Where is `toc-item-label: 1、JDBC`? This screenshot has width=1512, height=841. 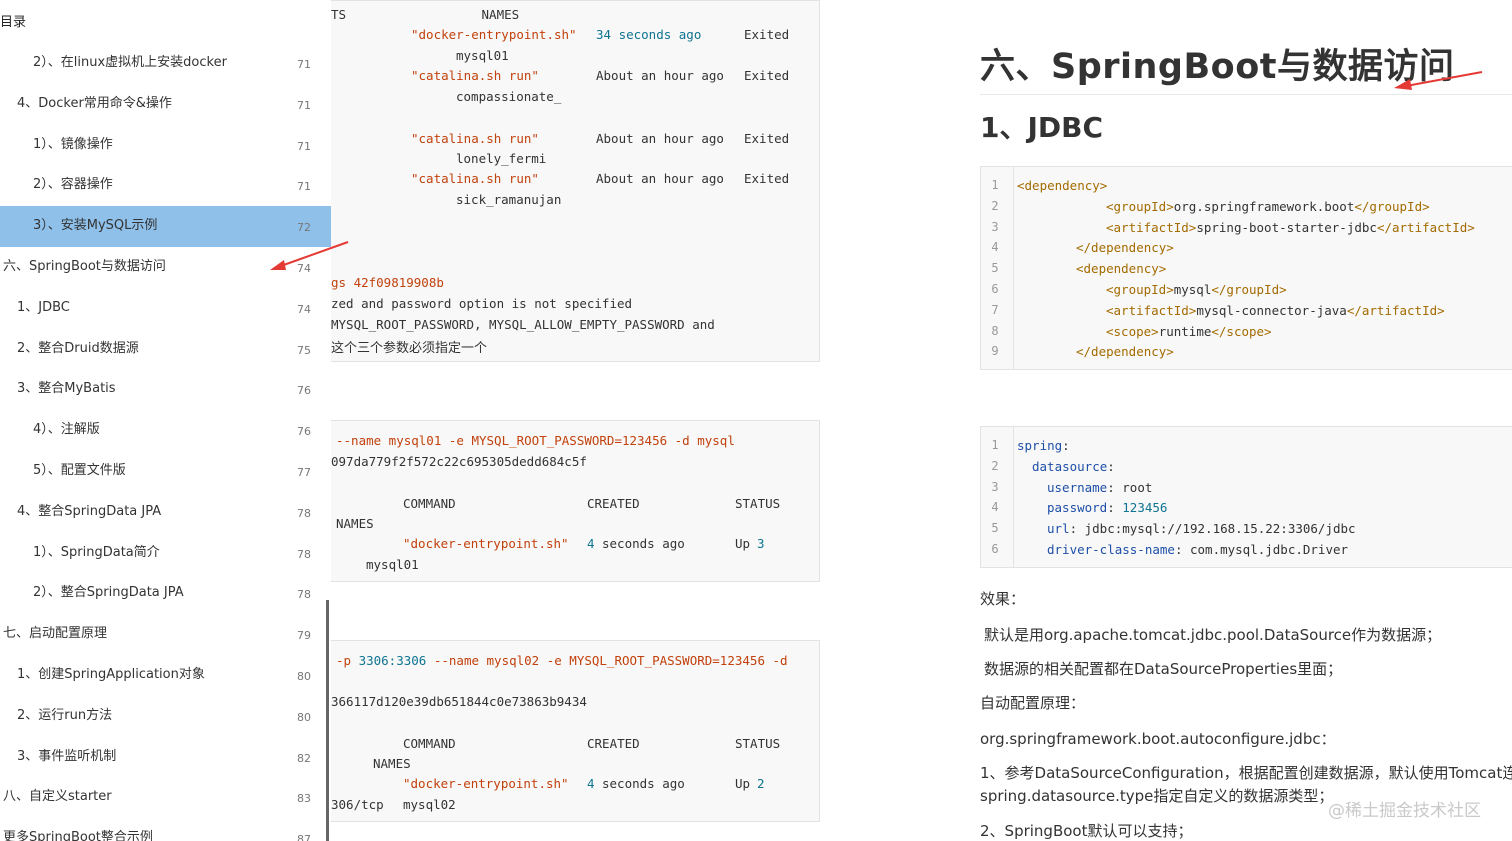 toc-item-label: 1、JDBC is located at coordinates (43, 307).